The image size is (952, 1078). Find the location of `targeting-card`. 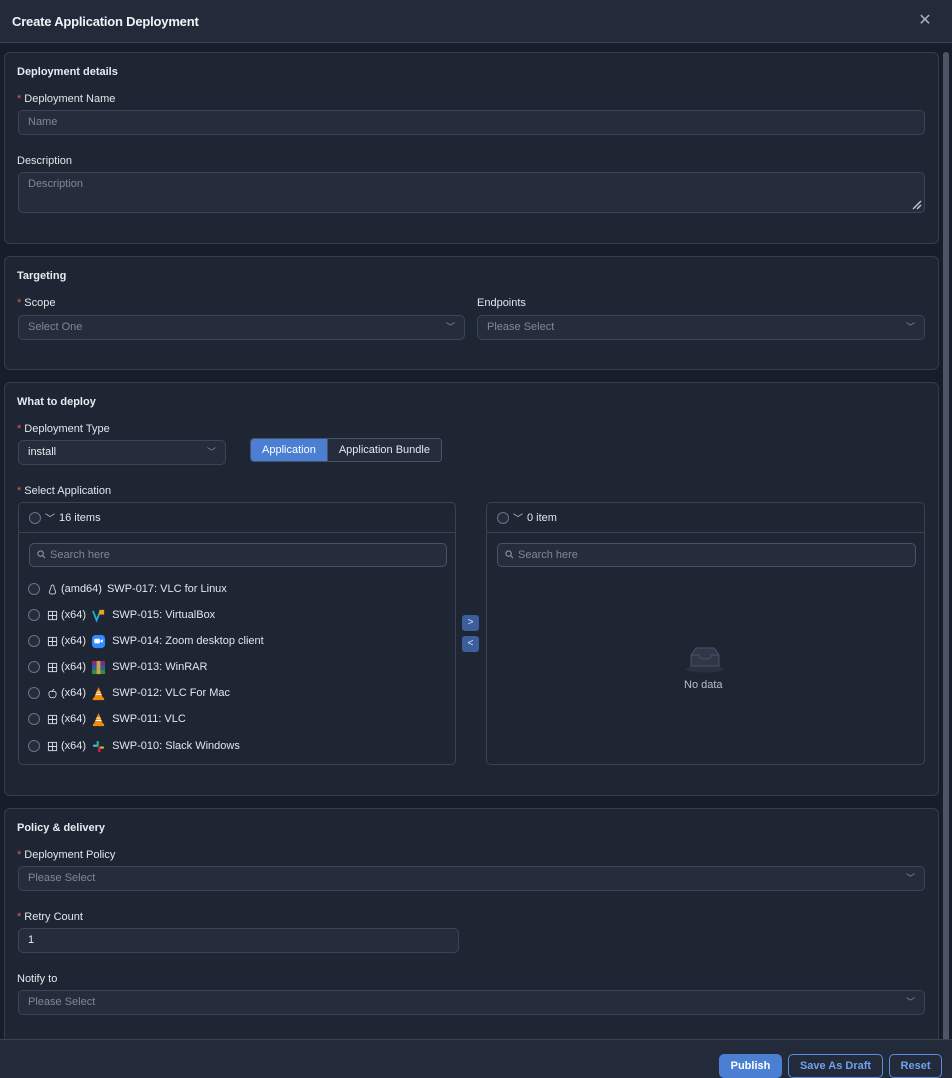

targeting-card is located at coordinates (471, 313).